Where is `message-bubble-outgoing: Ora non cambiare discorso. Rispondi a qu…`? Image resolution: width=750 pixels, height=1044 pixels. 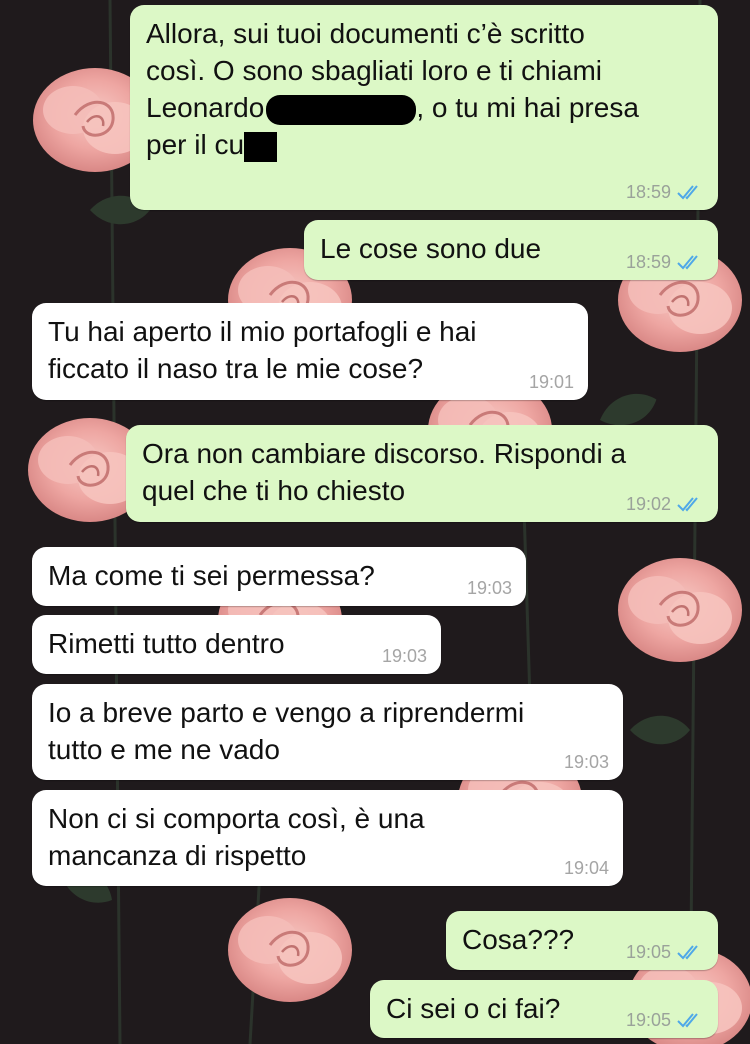
message-bubble-outgoing: Ora non cambiare discorso. Rispondi a qu… is located at coordinates (422, 473).